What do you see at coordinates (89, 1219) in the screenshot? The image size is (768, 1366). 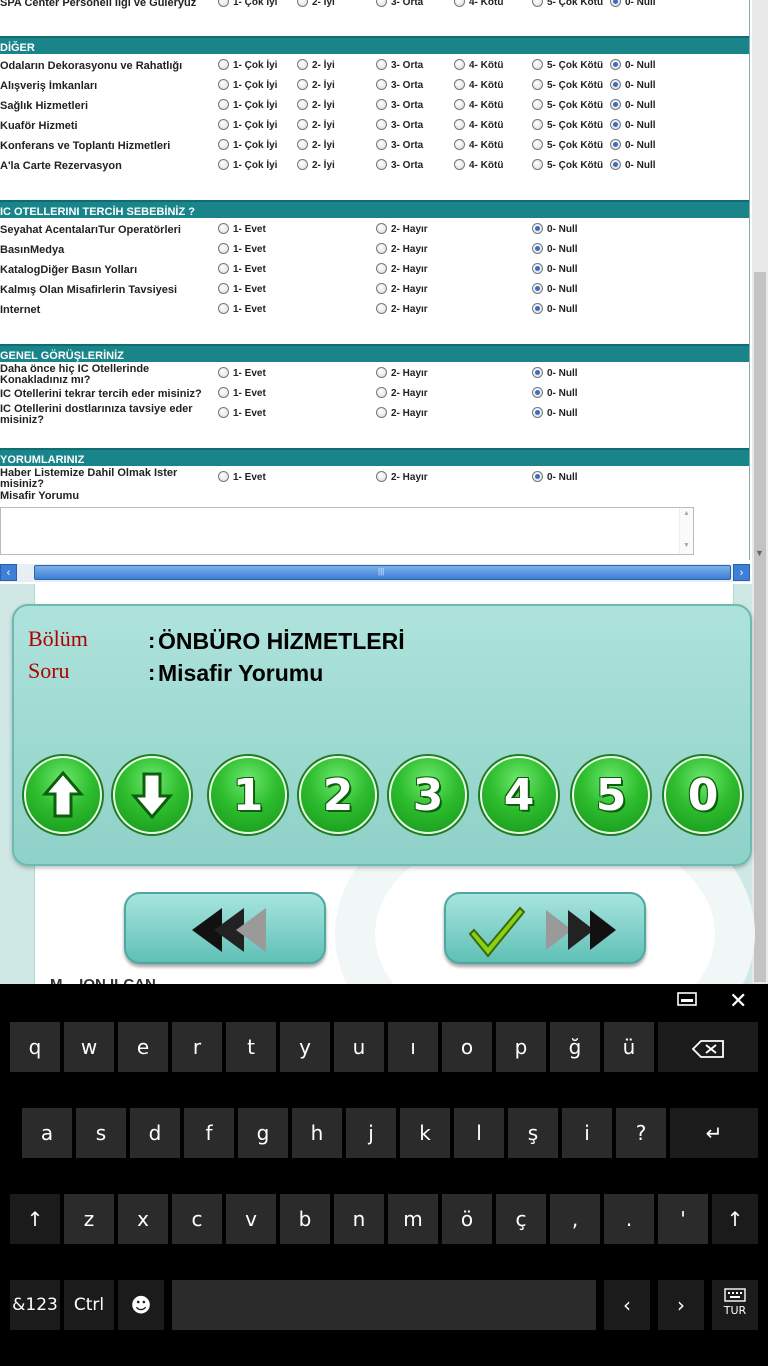 I see `key-z: z` at bounding box center [89, 1219].